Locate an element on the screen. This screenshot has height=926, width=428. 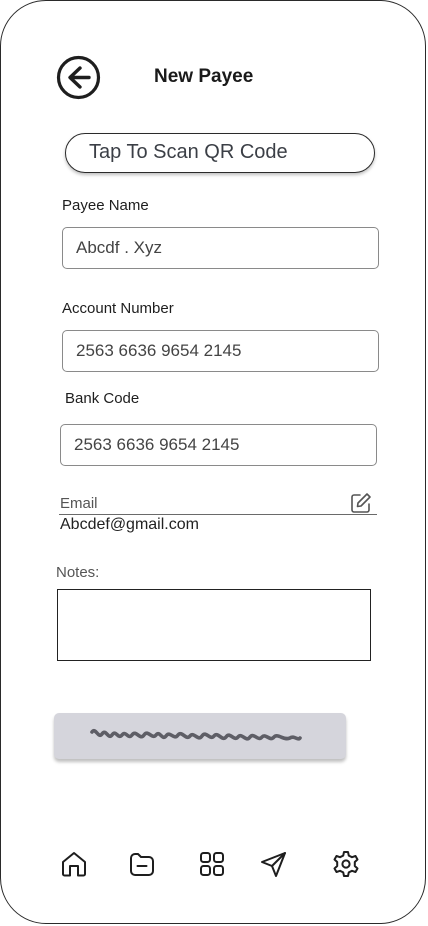
send-icon is located at coordinates (273, 864).